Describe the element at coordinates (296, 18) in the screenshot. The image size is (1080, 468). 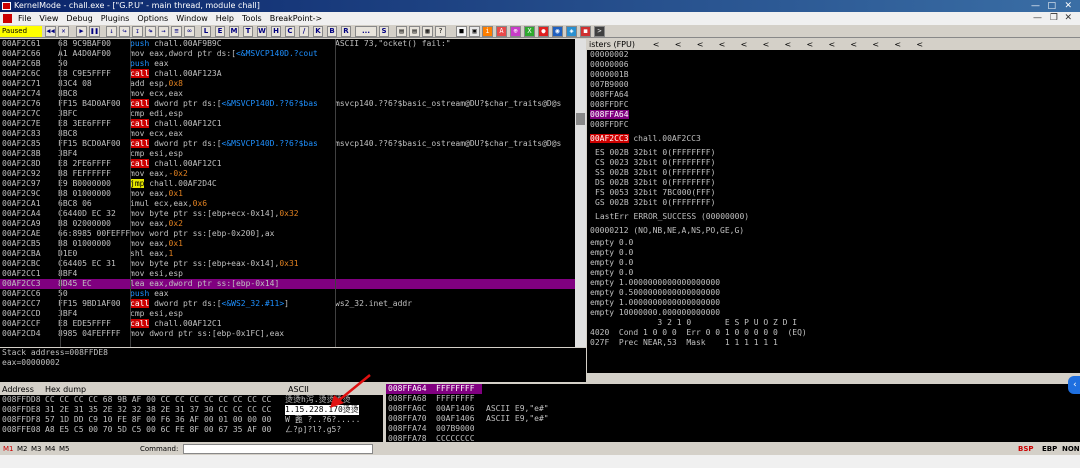
I see `menu-item: BreakPoint->` at that location.